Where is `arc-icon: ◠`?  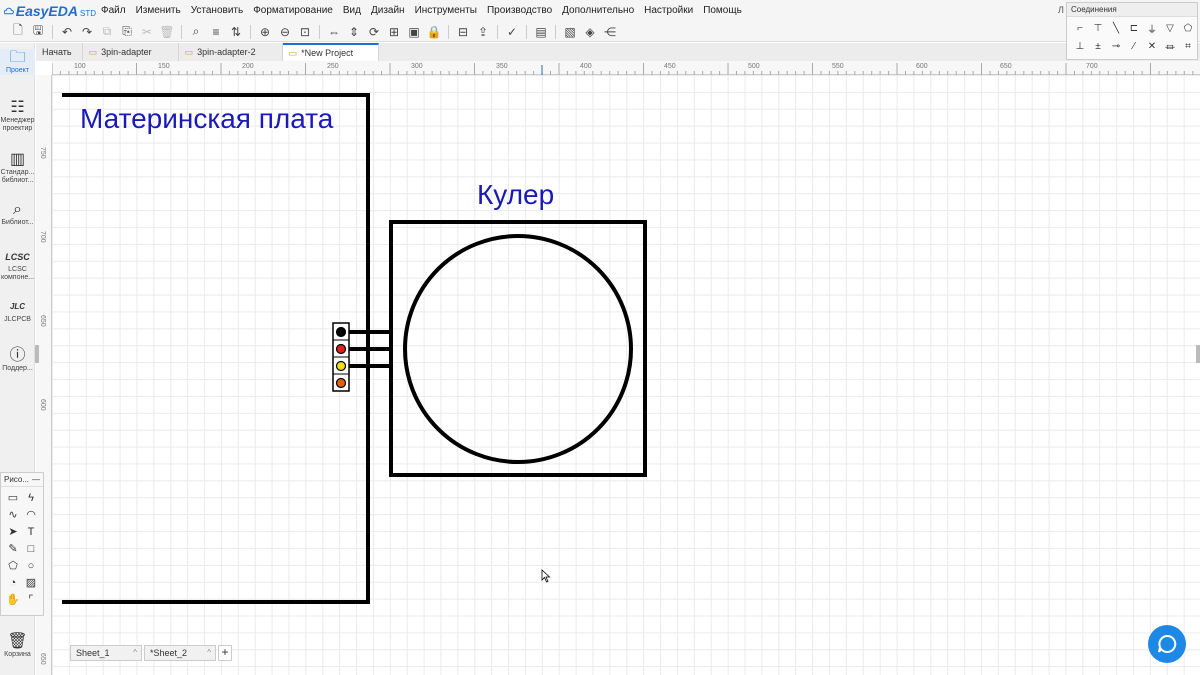 arc-icon: ◠ is located at coordinates (31, 514).